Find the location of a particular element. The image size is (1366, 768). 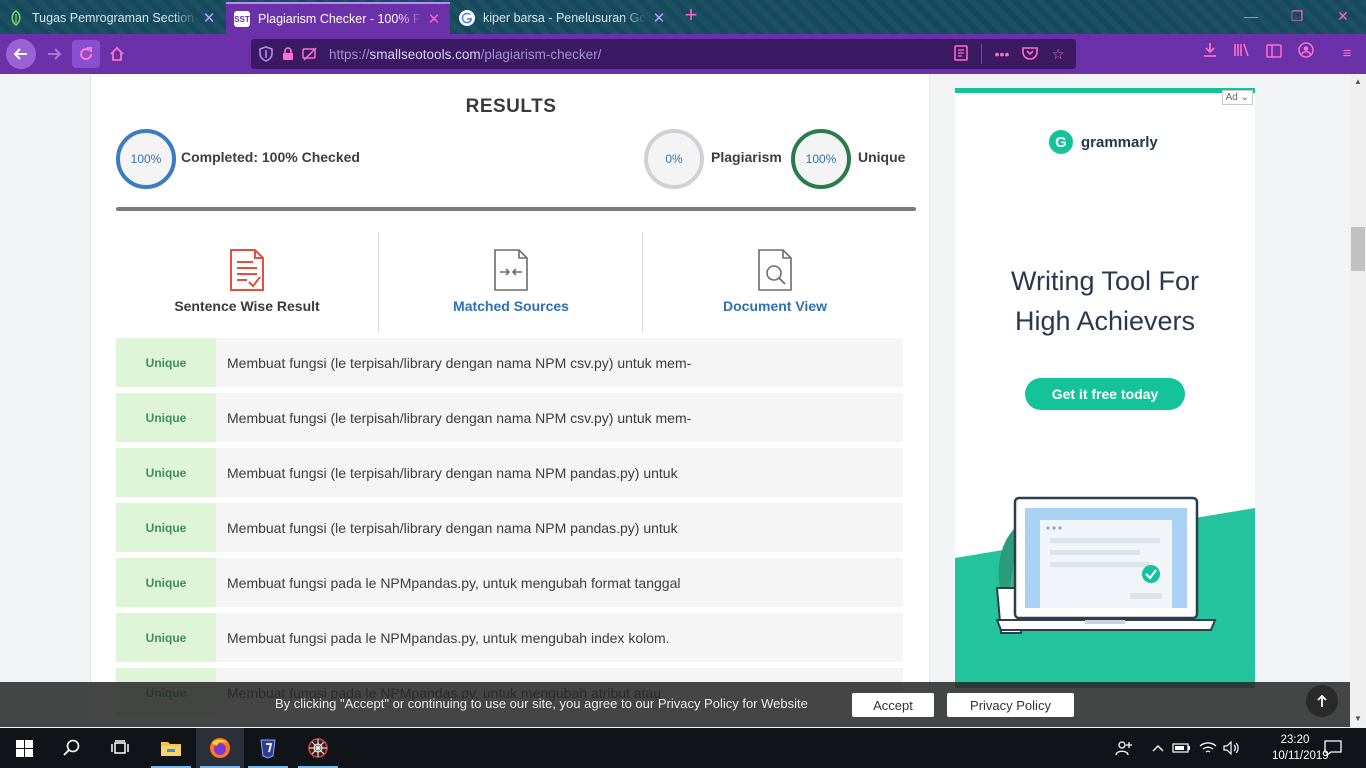

task-view-button is located at coordinates (120, 748).